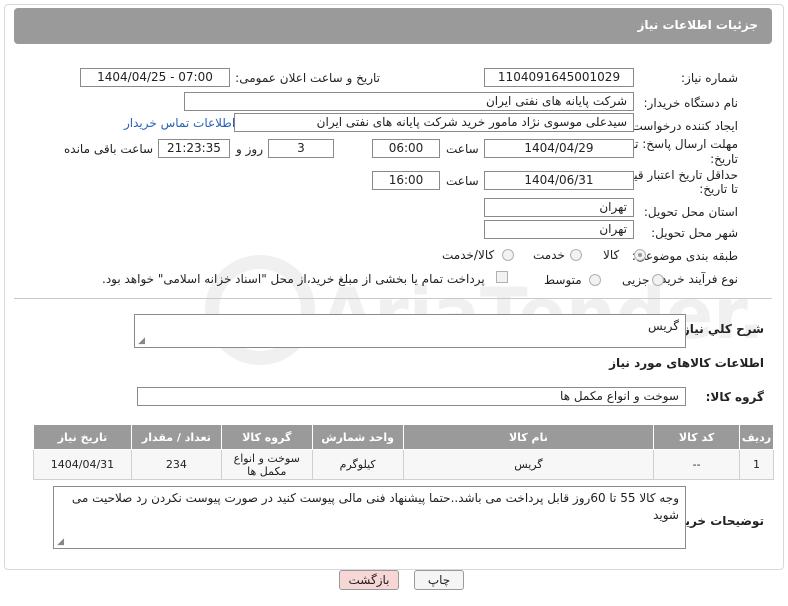 This screenshot has height=606, width=788. Describe the element at coordinates (468, 255) in the screenshot. I see `category-option-both: کالا/خدمت` at that location.